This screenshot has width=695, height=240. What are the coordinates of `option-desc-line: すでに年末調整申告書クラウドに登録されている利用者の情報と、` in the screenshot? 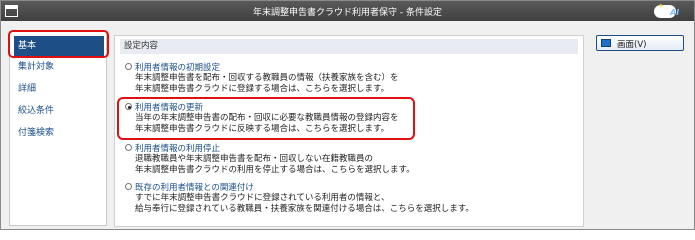 It's located at (262, 198).